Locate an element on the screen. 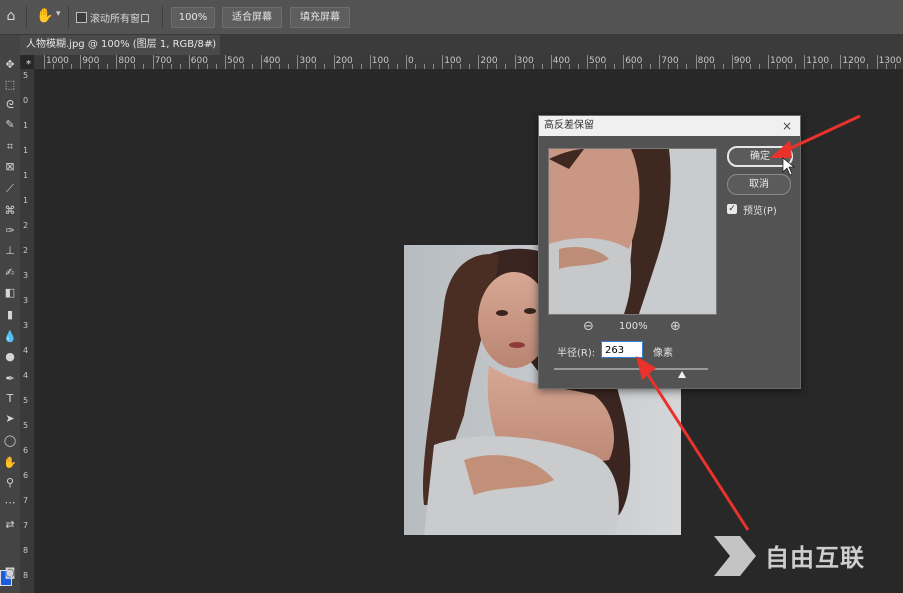 This screenshot has height=593, width=903. ruler-tick-label: 1300 is located at coordinates (890, 61).